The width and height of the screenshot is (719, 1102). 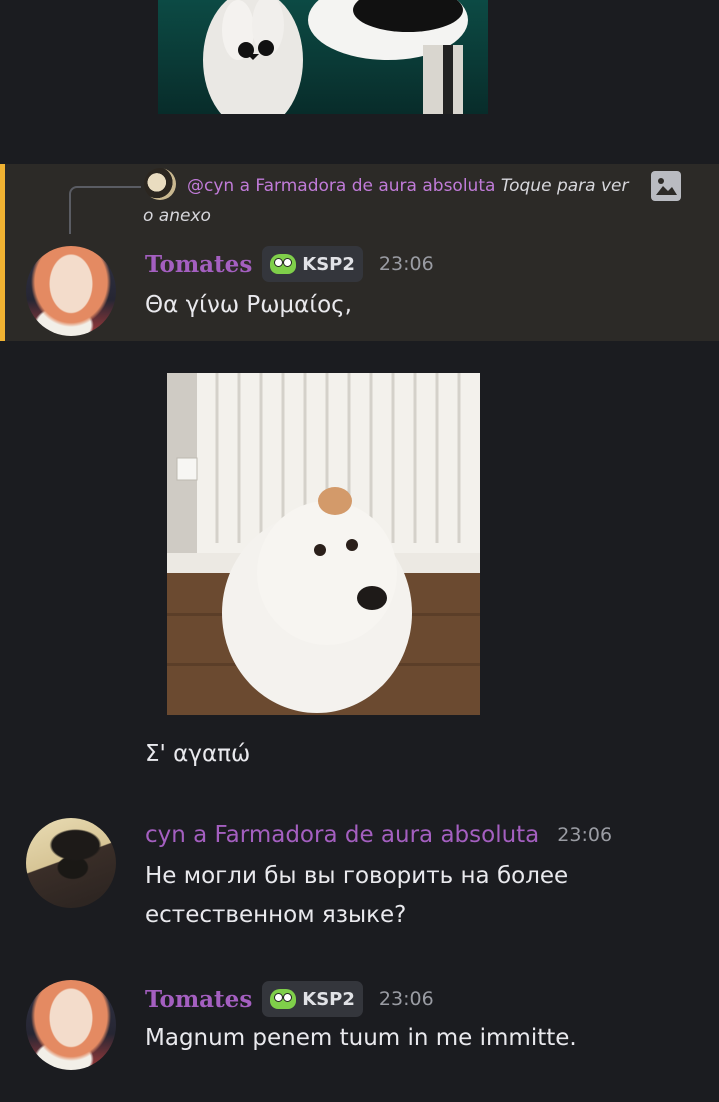 I want to click on mention-highlight-bar, so click(x=2, y=252).